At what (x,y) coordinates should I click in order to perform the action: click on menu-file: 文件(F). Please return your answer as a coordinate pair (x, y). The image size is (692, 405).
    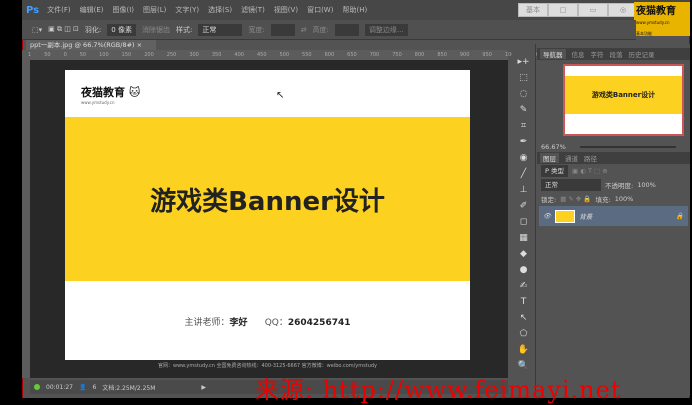
    Looking at the image, I should click on (59, 10).